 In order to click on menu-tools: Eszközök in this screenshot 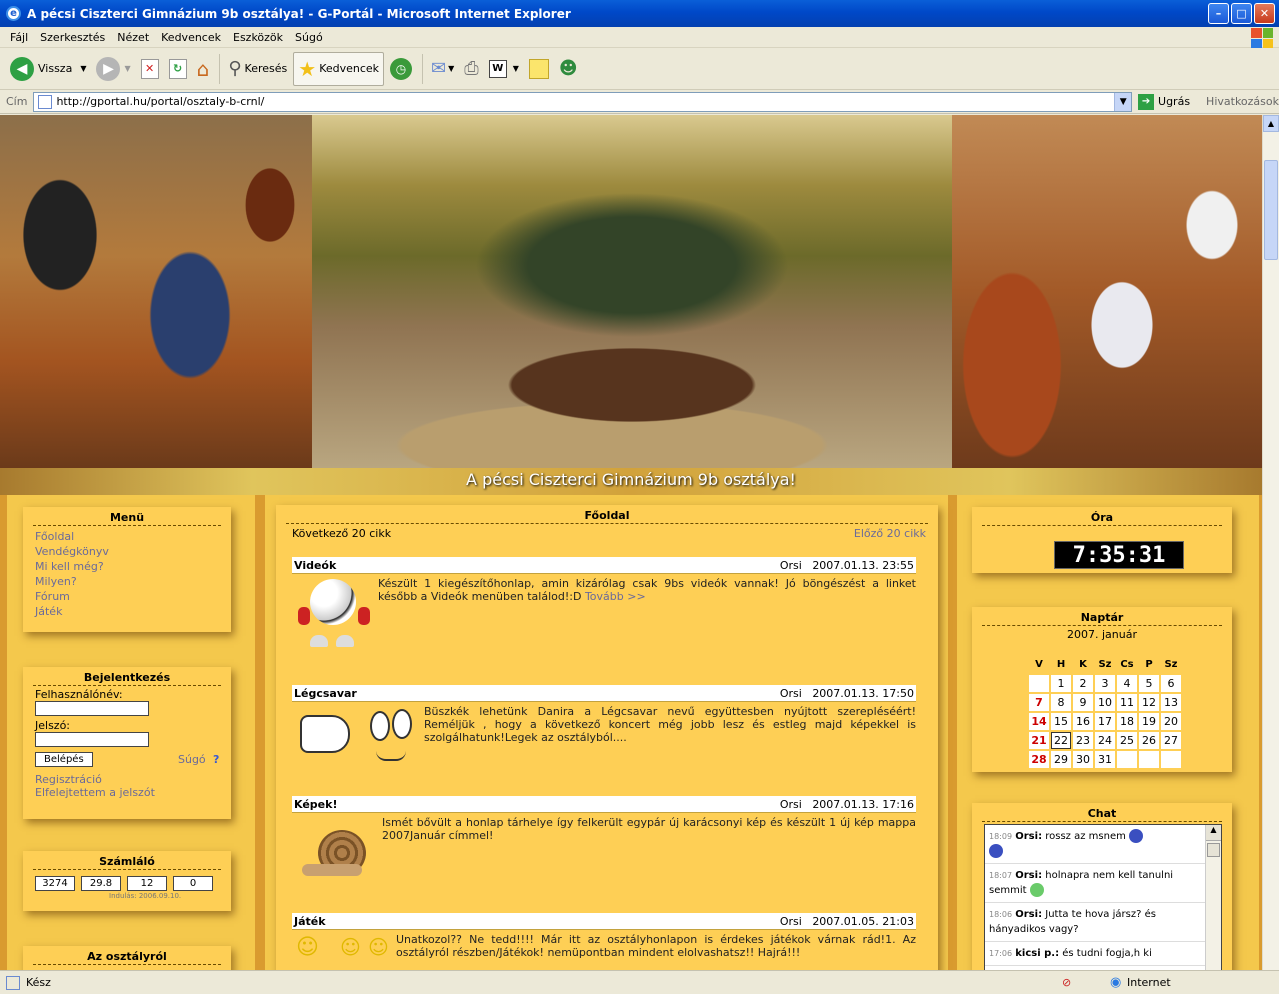, I will do `click(258, 37)`.